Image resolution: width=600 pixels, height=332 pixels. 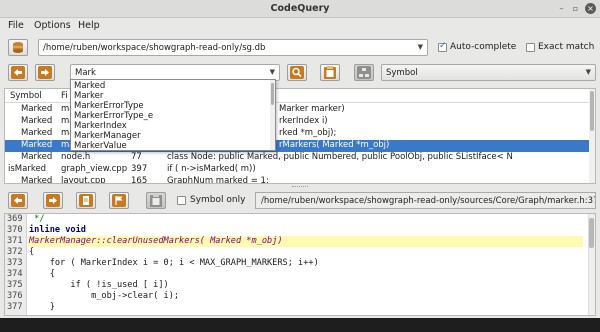 I want to click on line-number: 376, so click(x=15, y=296).